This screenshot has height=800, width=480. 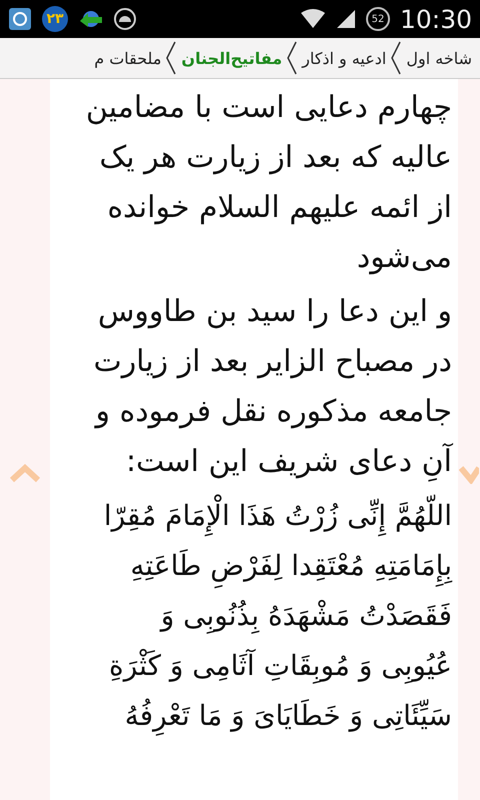 What do you see at coordinates (20, 19) in the screenshot?
I see `app-icon` at bounding box center [20, 19].